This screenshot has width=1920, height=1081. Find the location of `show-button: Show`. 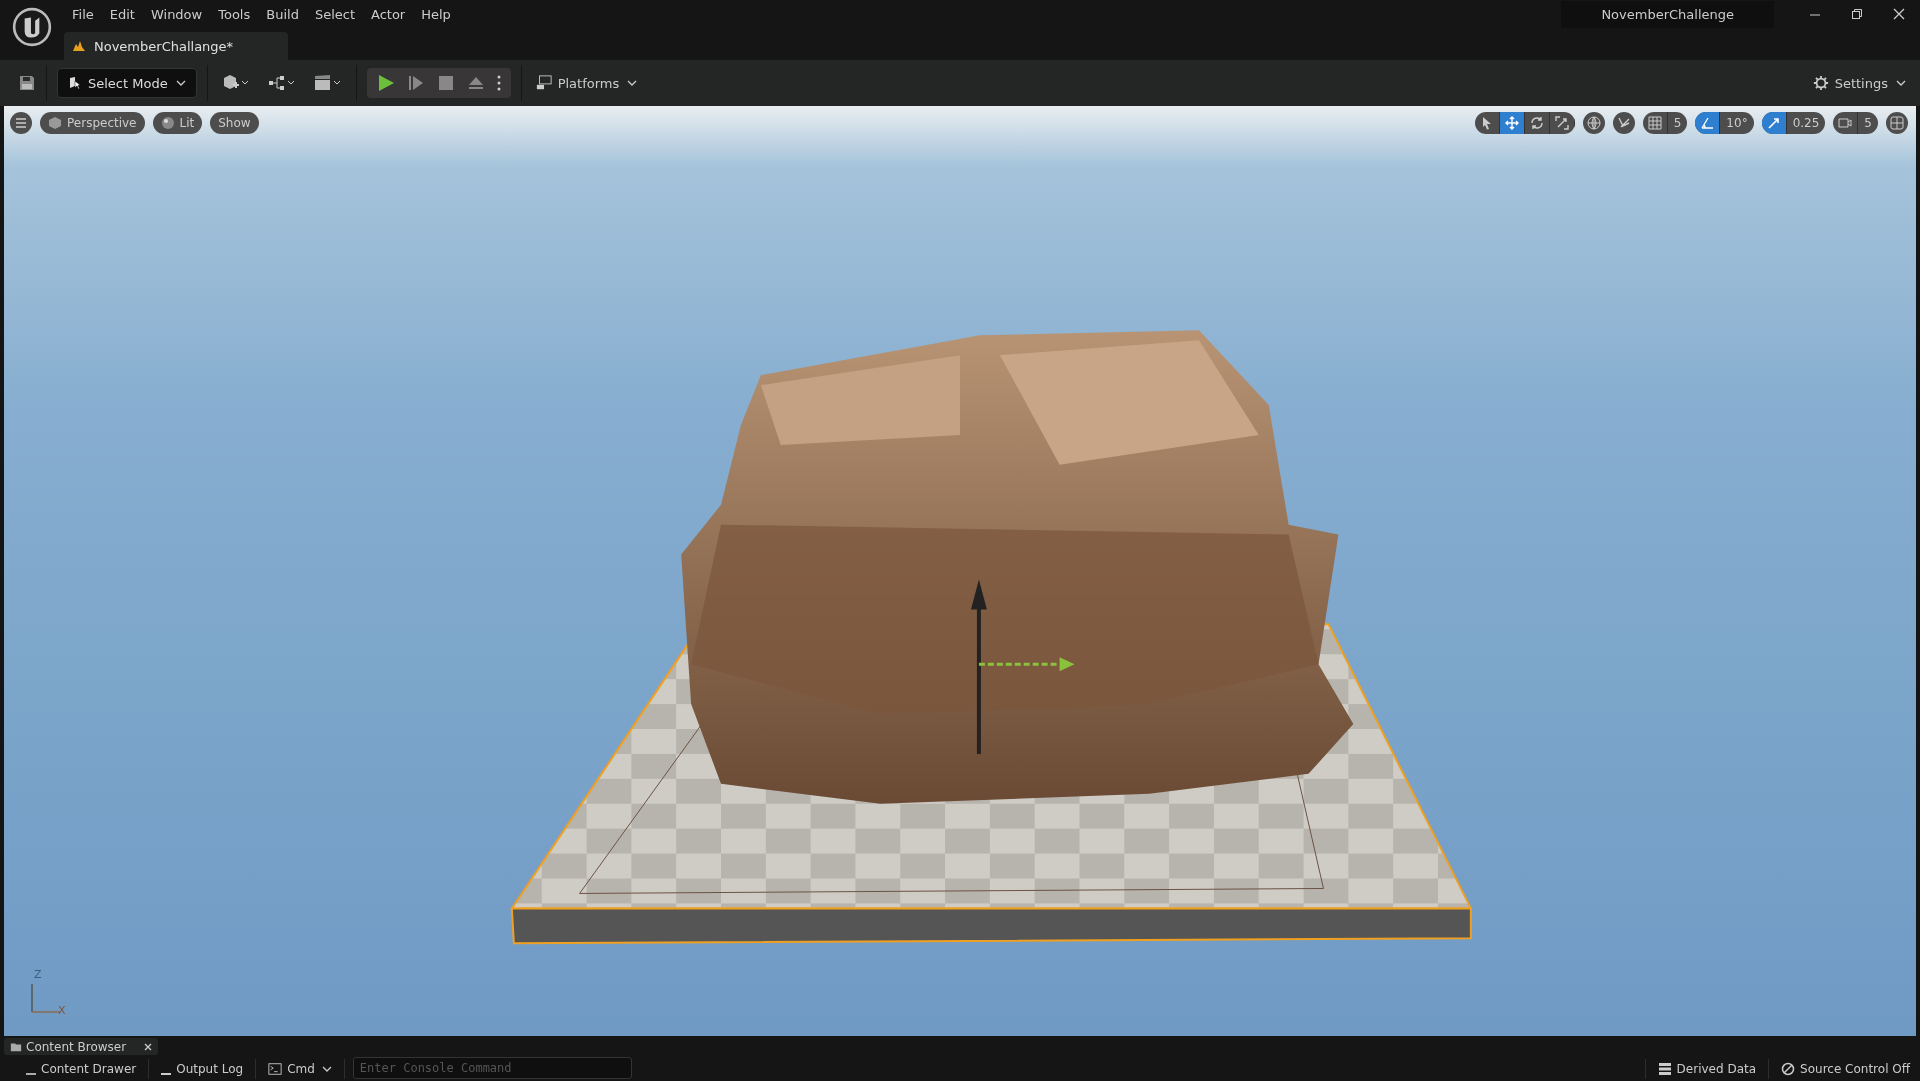

show-button: Show is located at coordinates (234, 123).